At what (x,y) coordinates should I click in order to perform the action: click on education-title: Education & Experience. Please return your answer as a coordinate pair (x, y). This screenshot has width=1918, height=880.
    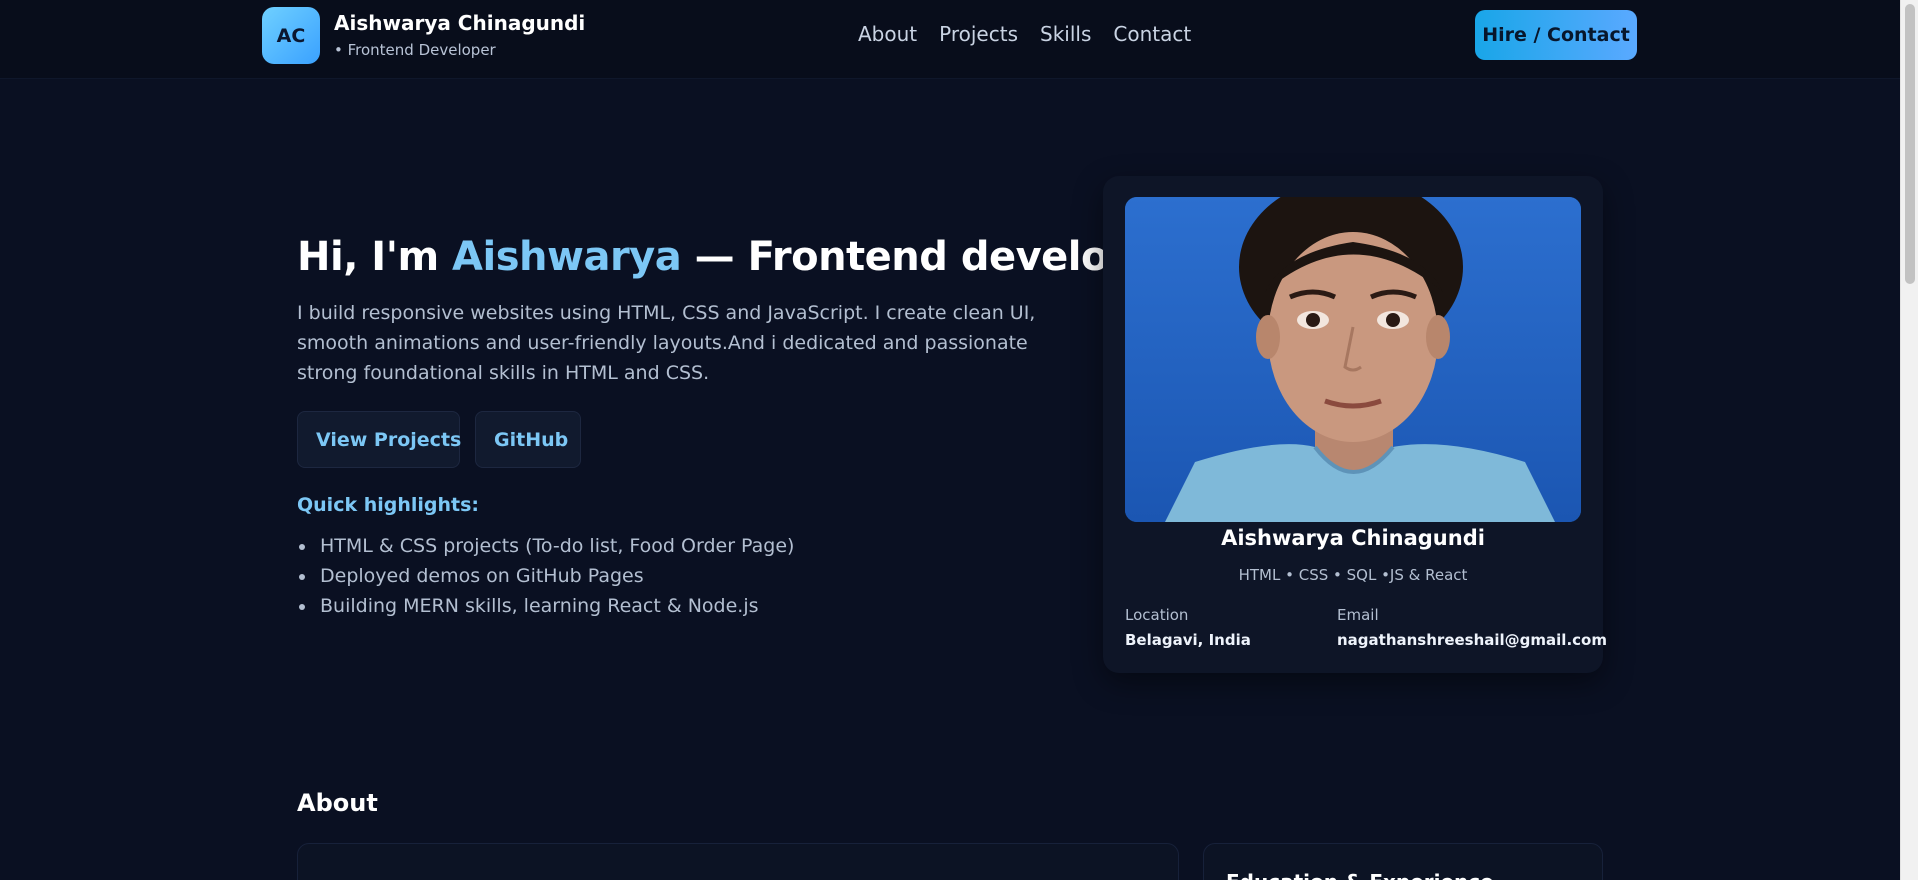
    Looking at the image, I should click on (1360, 875).